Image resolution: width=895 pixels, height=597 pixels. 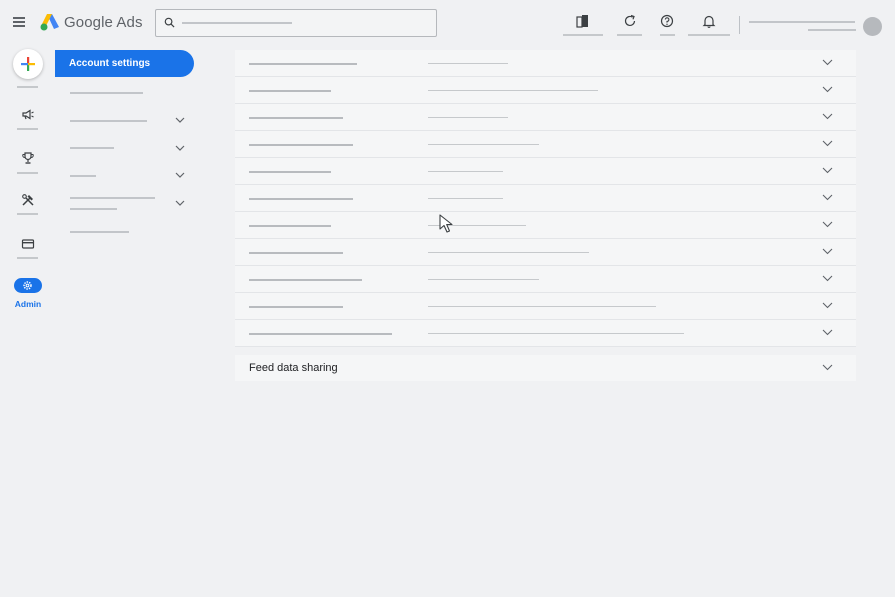 What do you see at coordinates (832, 30) in the screenshot?
I see `account-id` at bounding box center [832, 30].